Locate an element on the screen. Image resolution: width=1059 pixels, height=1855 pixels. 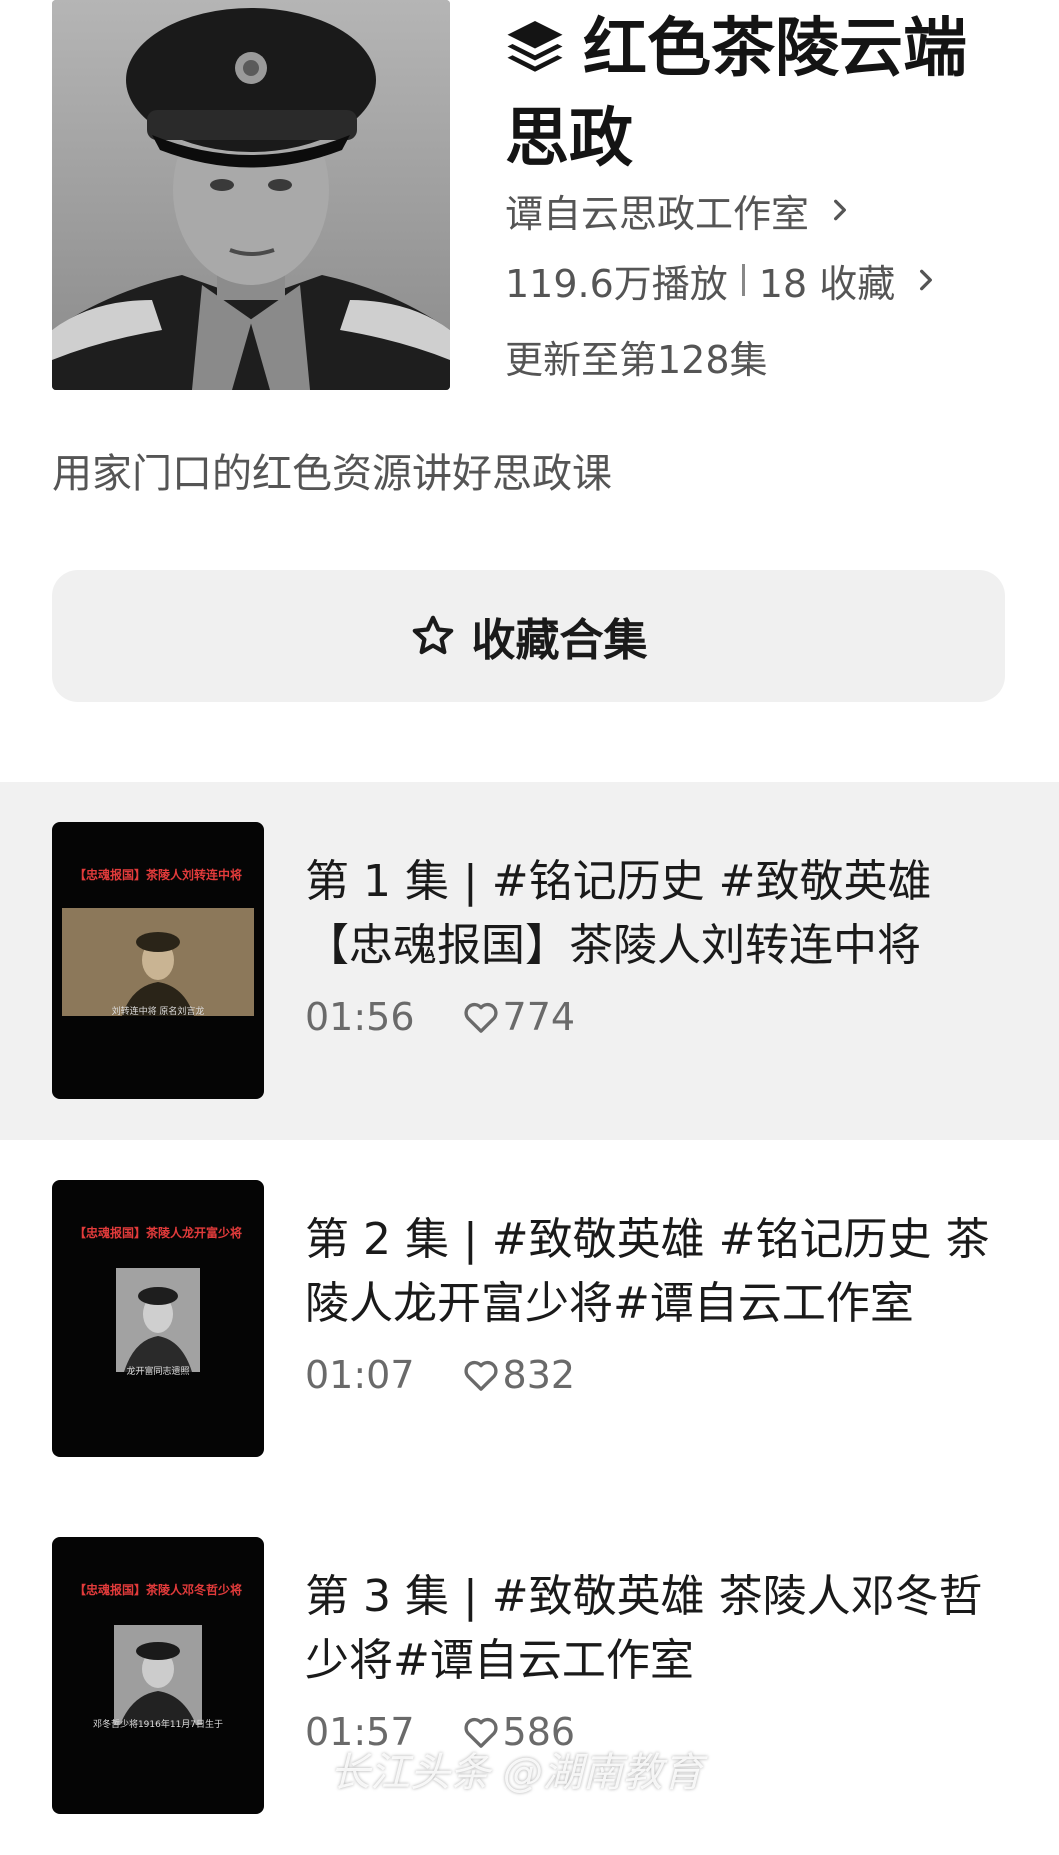
stats-divider is located at coordinates (743, 280).